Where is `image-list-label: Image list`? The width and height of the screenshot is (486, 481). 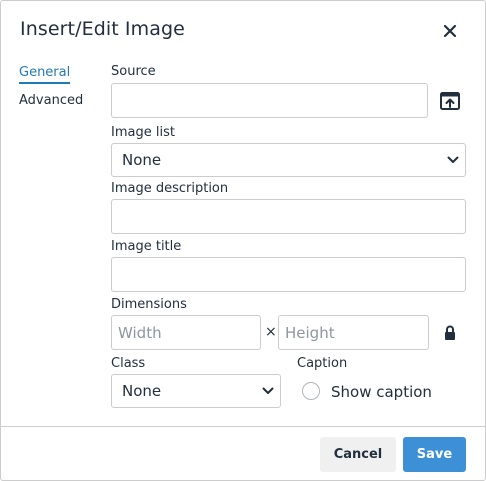 image-list-label: Image list is located at coordinates (143, 132).